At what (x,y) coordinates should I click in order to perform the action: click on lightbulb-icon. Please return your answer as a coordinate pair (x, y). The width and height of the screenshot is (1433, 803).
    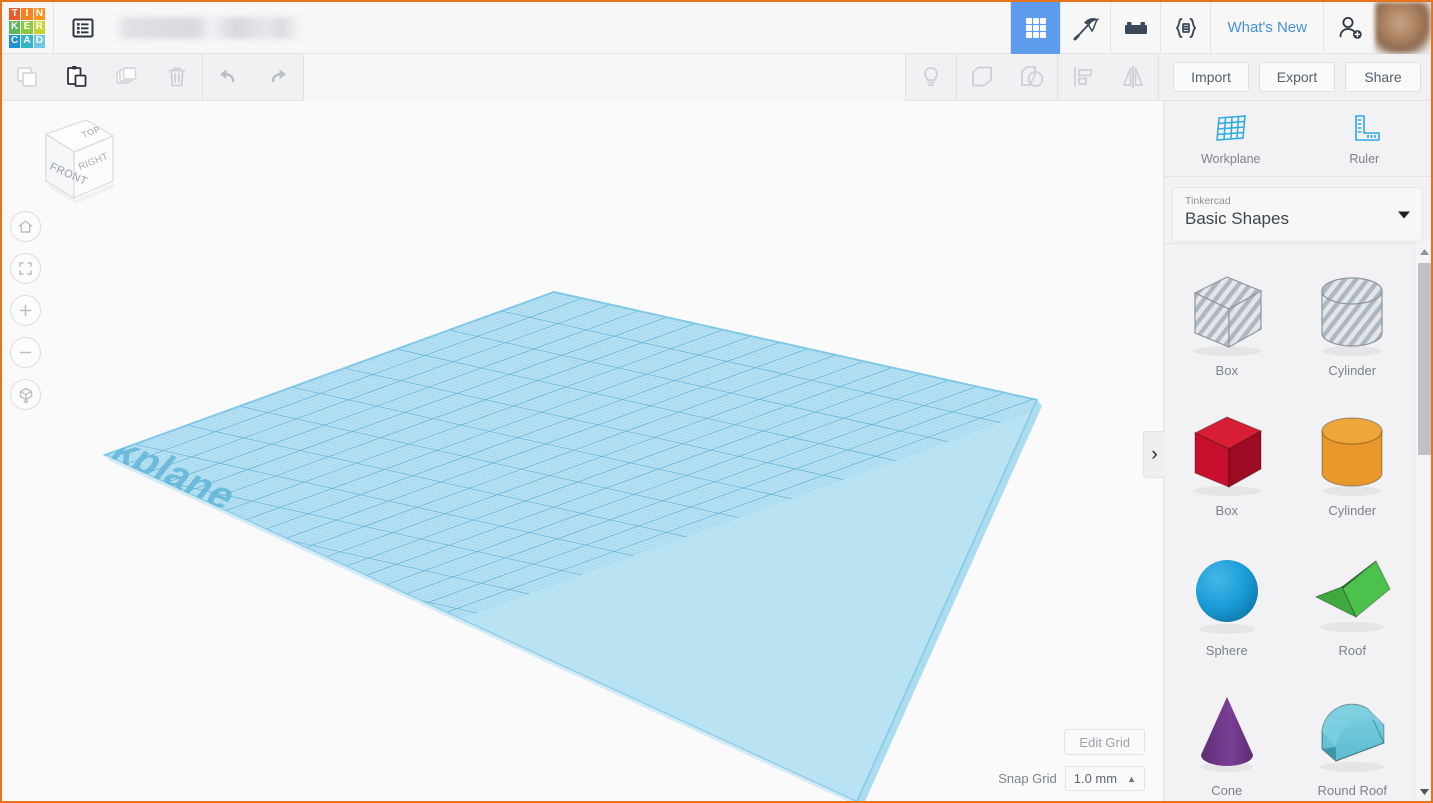
    Looking at the image, I should click on (931, 77).